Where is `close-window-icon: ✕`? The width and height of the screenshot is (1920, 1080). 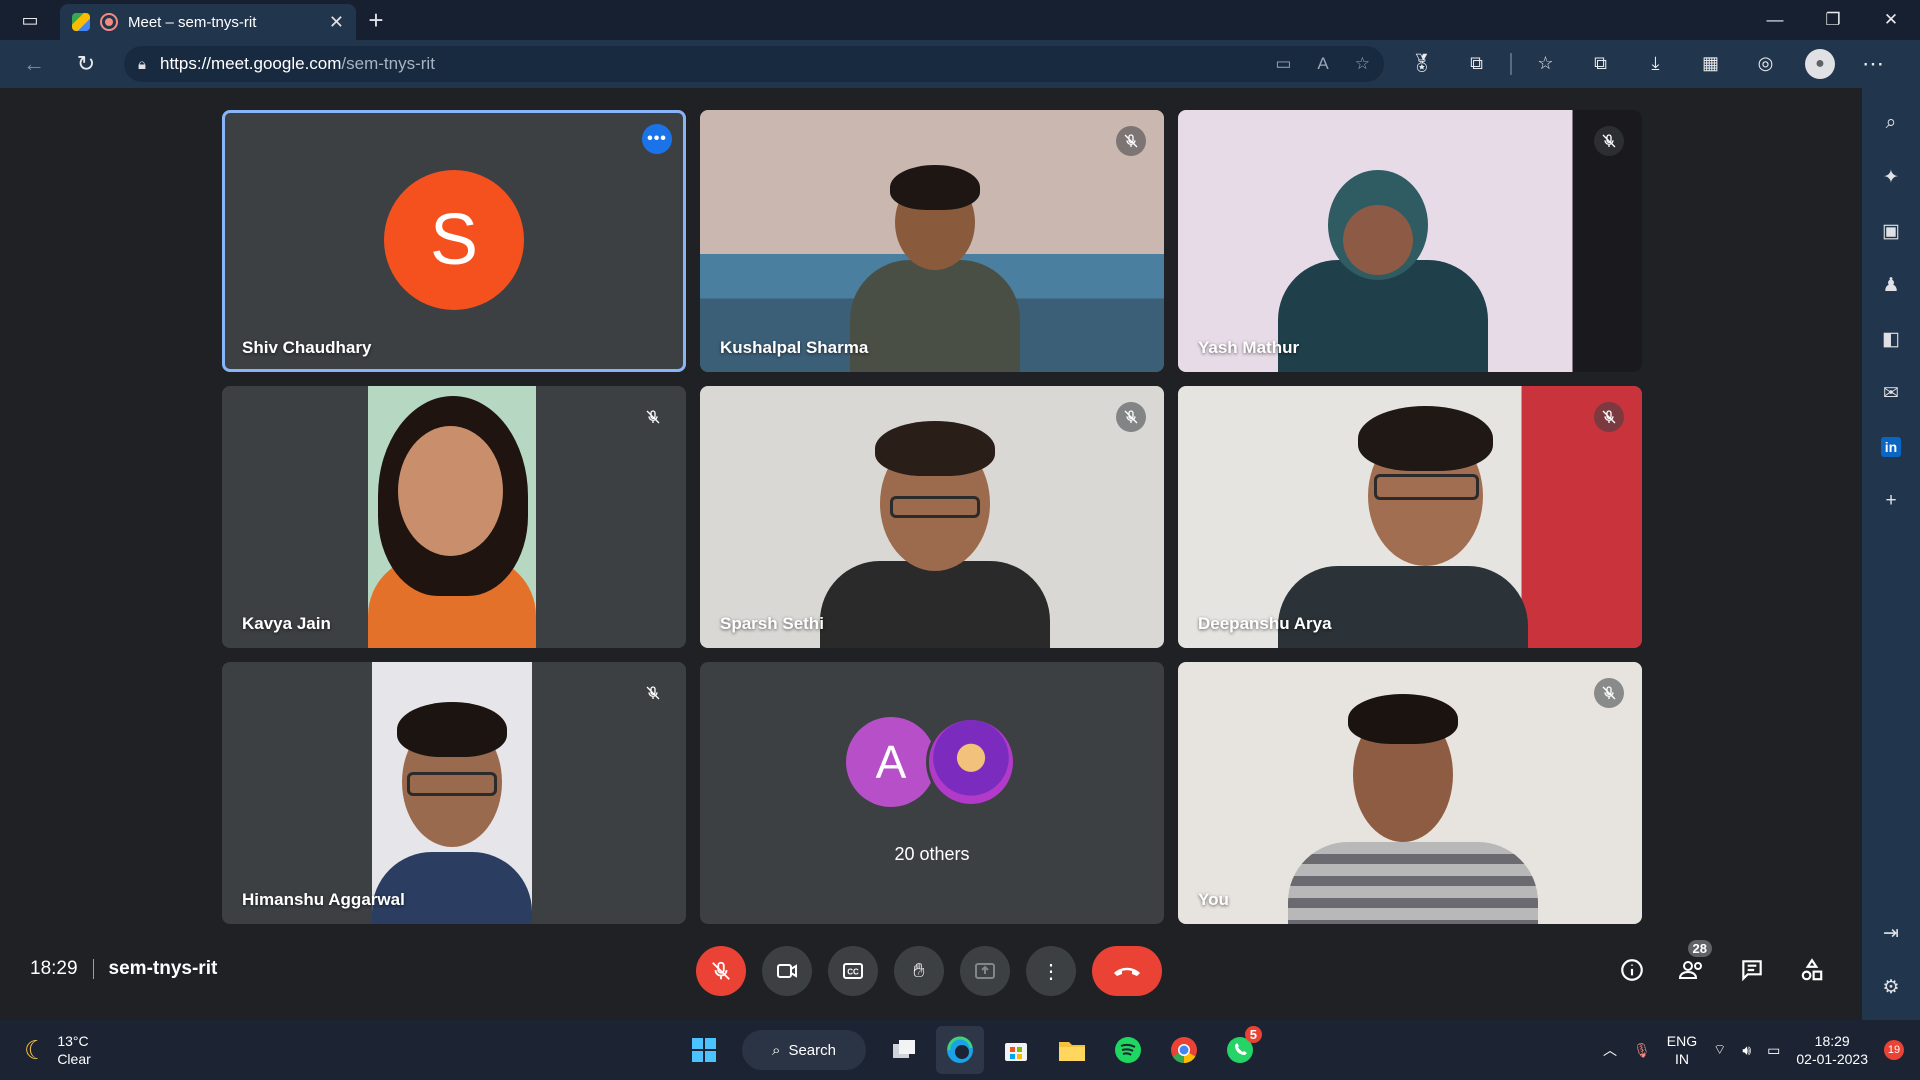
close-window-icon: ✕ is located at coordinates (1891, 20).